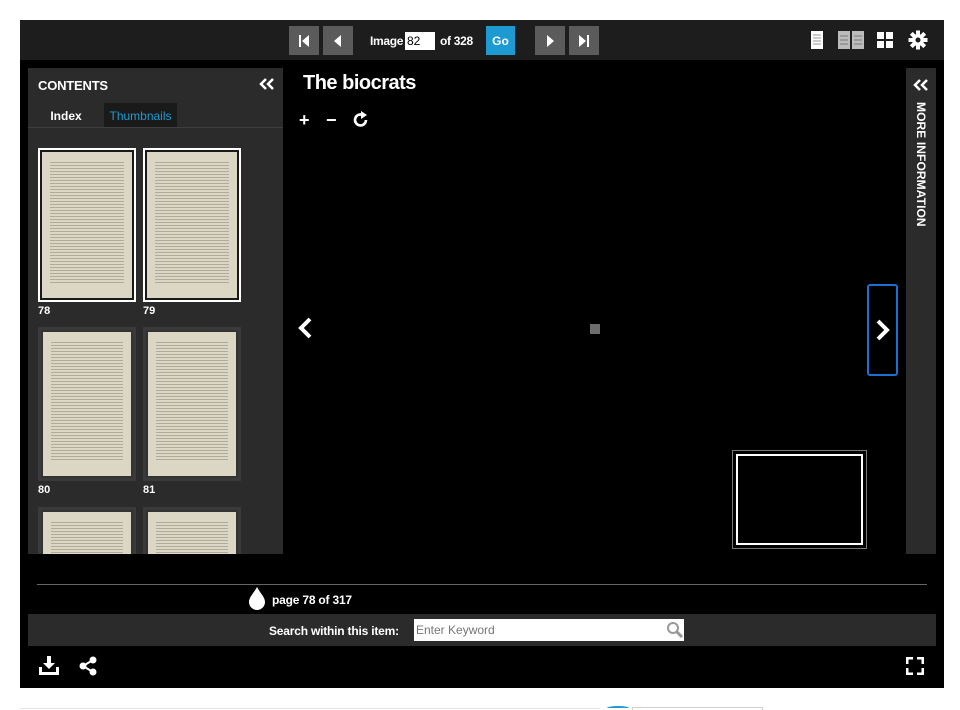 Image resolution: width=960 pixels, height=710 pixels. Describe the element at coordinates (149, 311) in the screenshot. I see `thumbnail-label: 79` at that location.